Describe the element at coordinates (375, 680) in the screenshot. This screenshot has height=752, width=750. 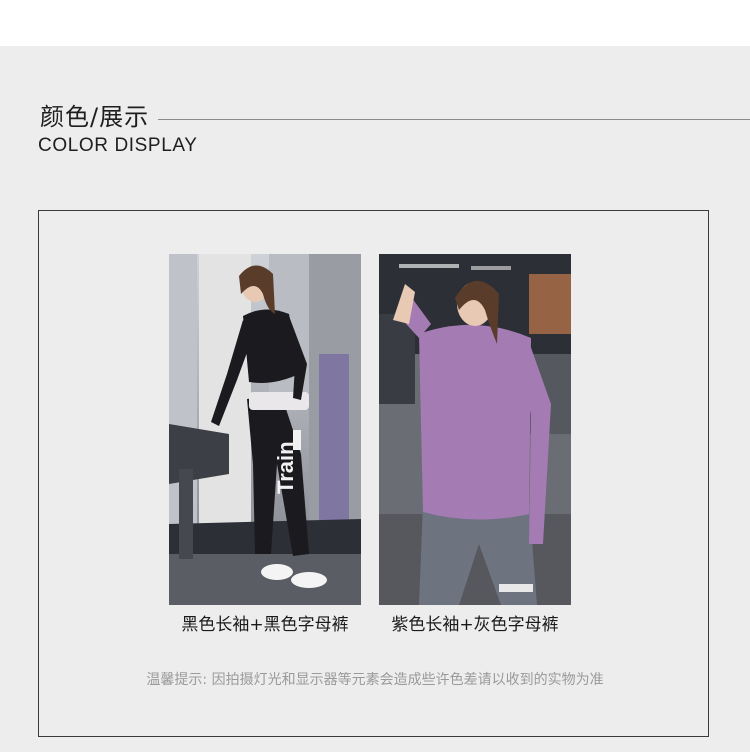
I see `color-notice: 温馨提示: 因拍摄灯光和显示器等元素会造成些许色差请以收到的实物为准` at that location.